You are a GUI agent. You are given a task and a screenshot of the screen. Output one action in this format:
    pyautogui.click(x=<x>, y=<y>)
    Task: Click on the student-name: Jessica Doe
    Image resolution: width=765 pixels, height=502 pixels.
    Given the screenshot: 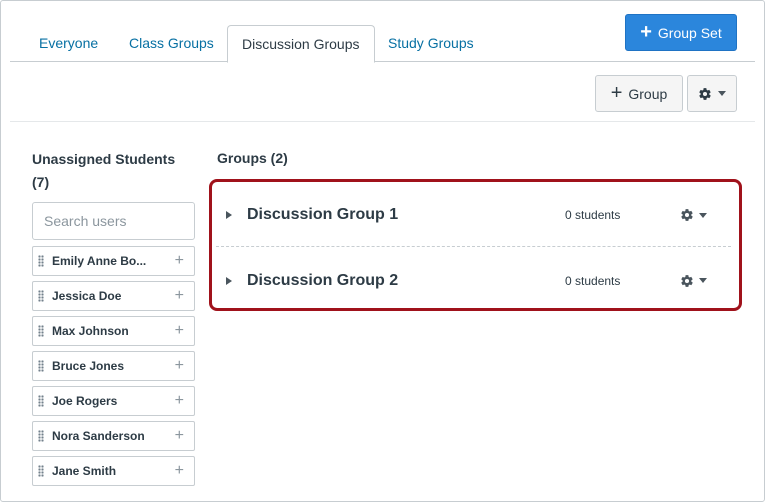 What is the action you would take?
    pyautogui.click(x=87, y=296)
    